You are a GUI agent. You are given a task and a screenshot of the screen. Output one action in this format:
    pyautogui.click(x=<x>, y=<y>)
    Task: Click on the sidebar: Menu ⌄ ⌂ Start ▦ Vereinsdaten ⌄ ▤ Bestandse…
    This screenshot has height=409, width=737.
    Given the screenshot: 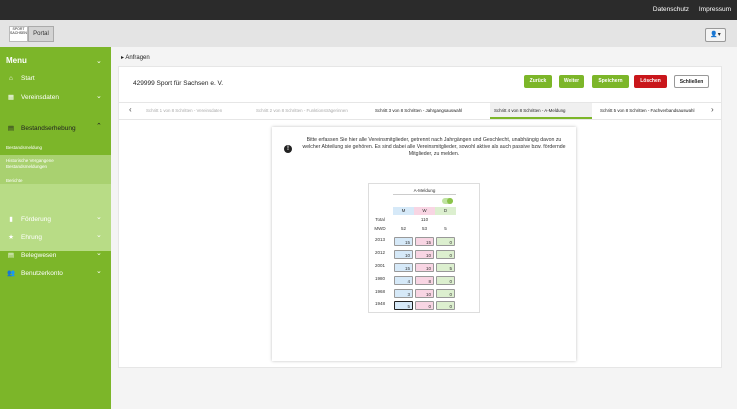 What is the action you would take?
    pyautogui.click(x=55, y=228)
    